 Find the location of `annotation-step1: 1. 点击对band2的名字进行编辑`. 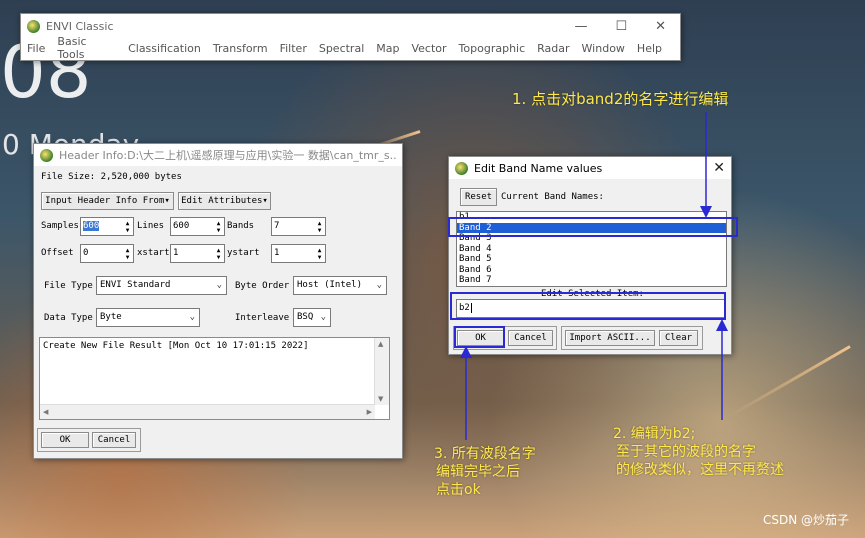

annotation-step1: 1. 点击对band2的名字进行编辑 is located at coordinates (620, 99).